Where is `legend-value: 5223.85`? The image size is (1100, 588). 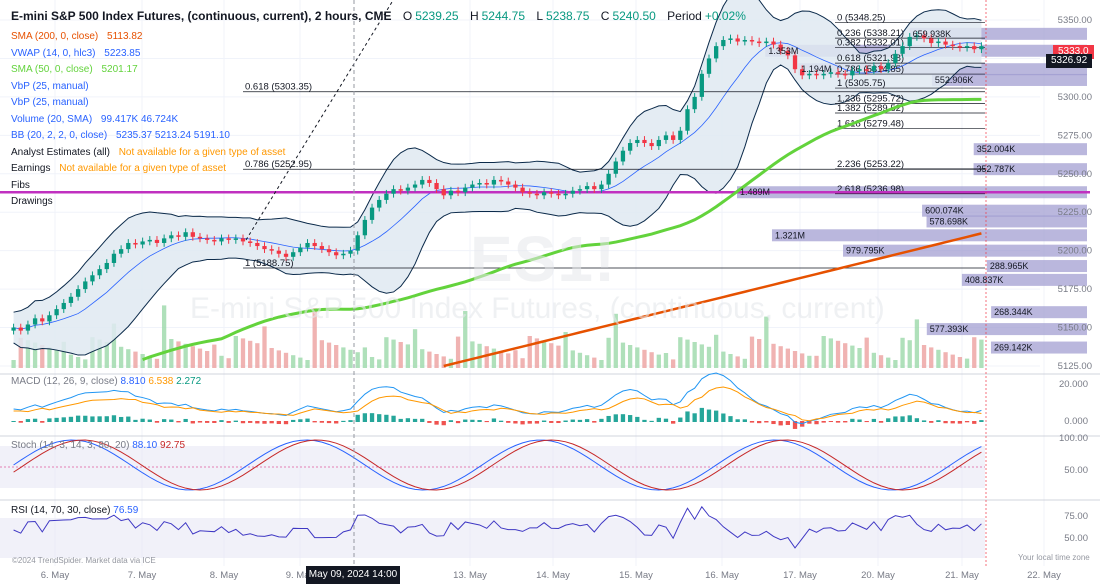
legend-value: 5223.85 is located at coordinates (121, 53).